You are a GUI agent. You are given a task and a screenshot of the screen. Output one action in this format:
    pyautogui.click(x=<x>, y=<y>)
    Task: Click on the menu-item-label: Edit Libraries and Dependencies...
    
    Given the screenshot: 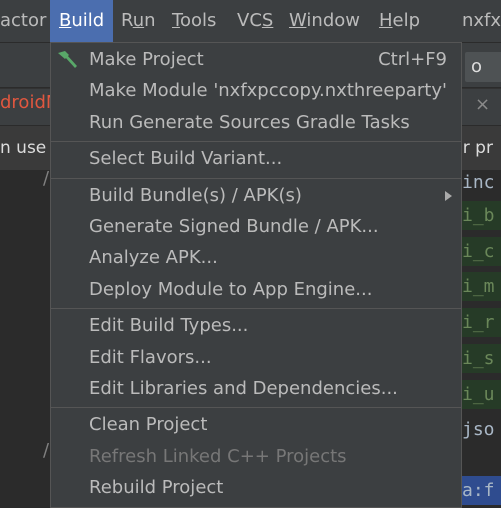 What is the action you would take?
    pyautogui.click(x=243, y=388)
    